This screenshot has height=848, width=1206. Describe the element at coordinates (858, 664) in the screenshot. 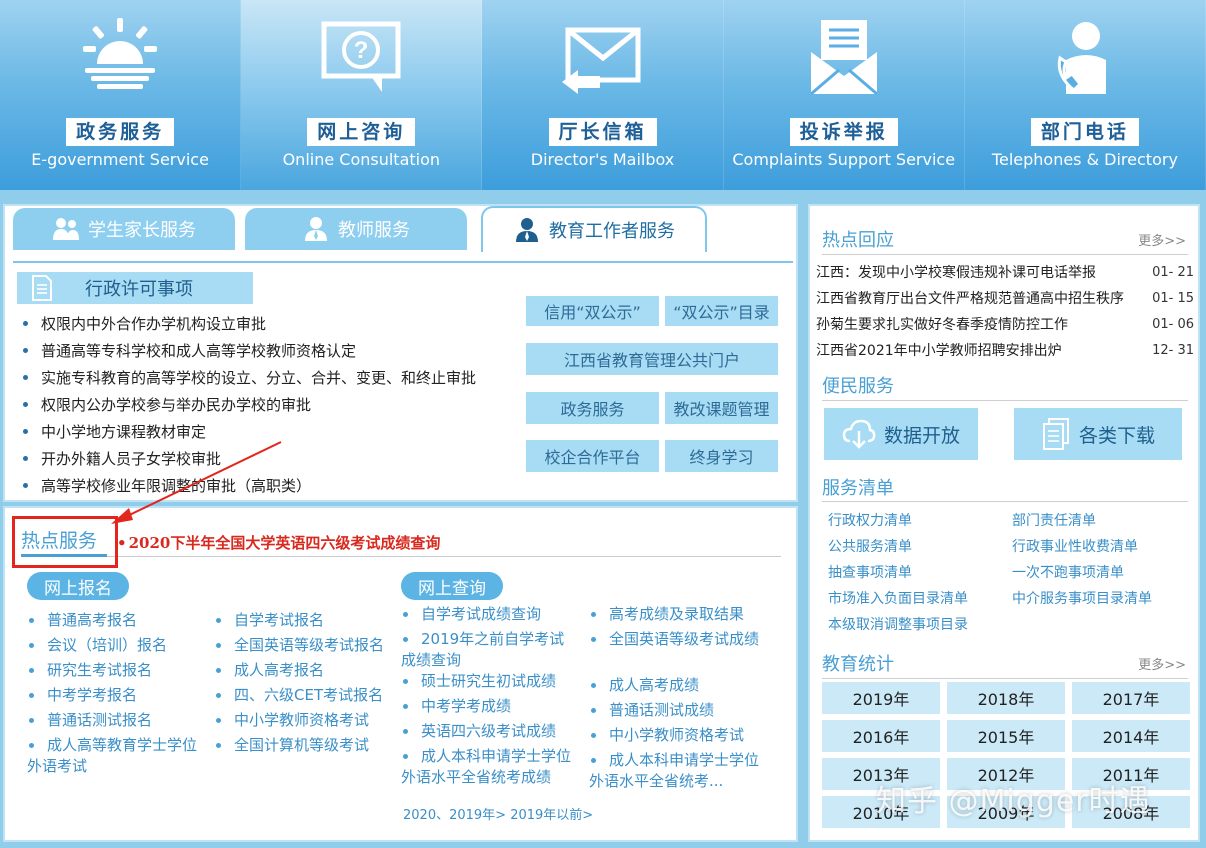

I see `stats-title: 教育统计` at that location.